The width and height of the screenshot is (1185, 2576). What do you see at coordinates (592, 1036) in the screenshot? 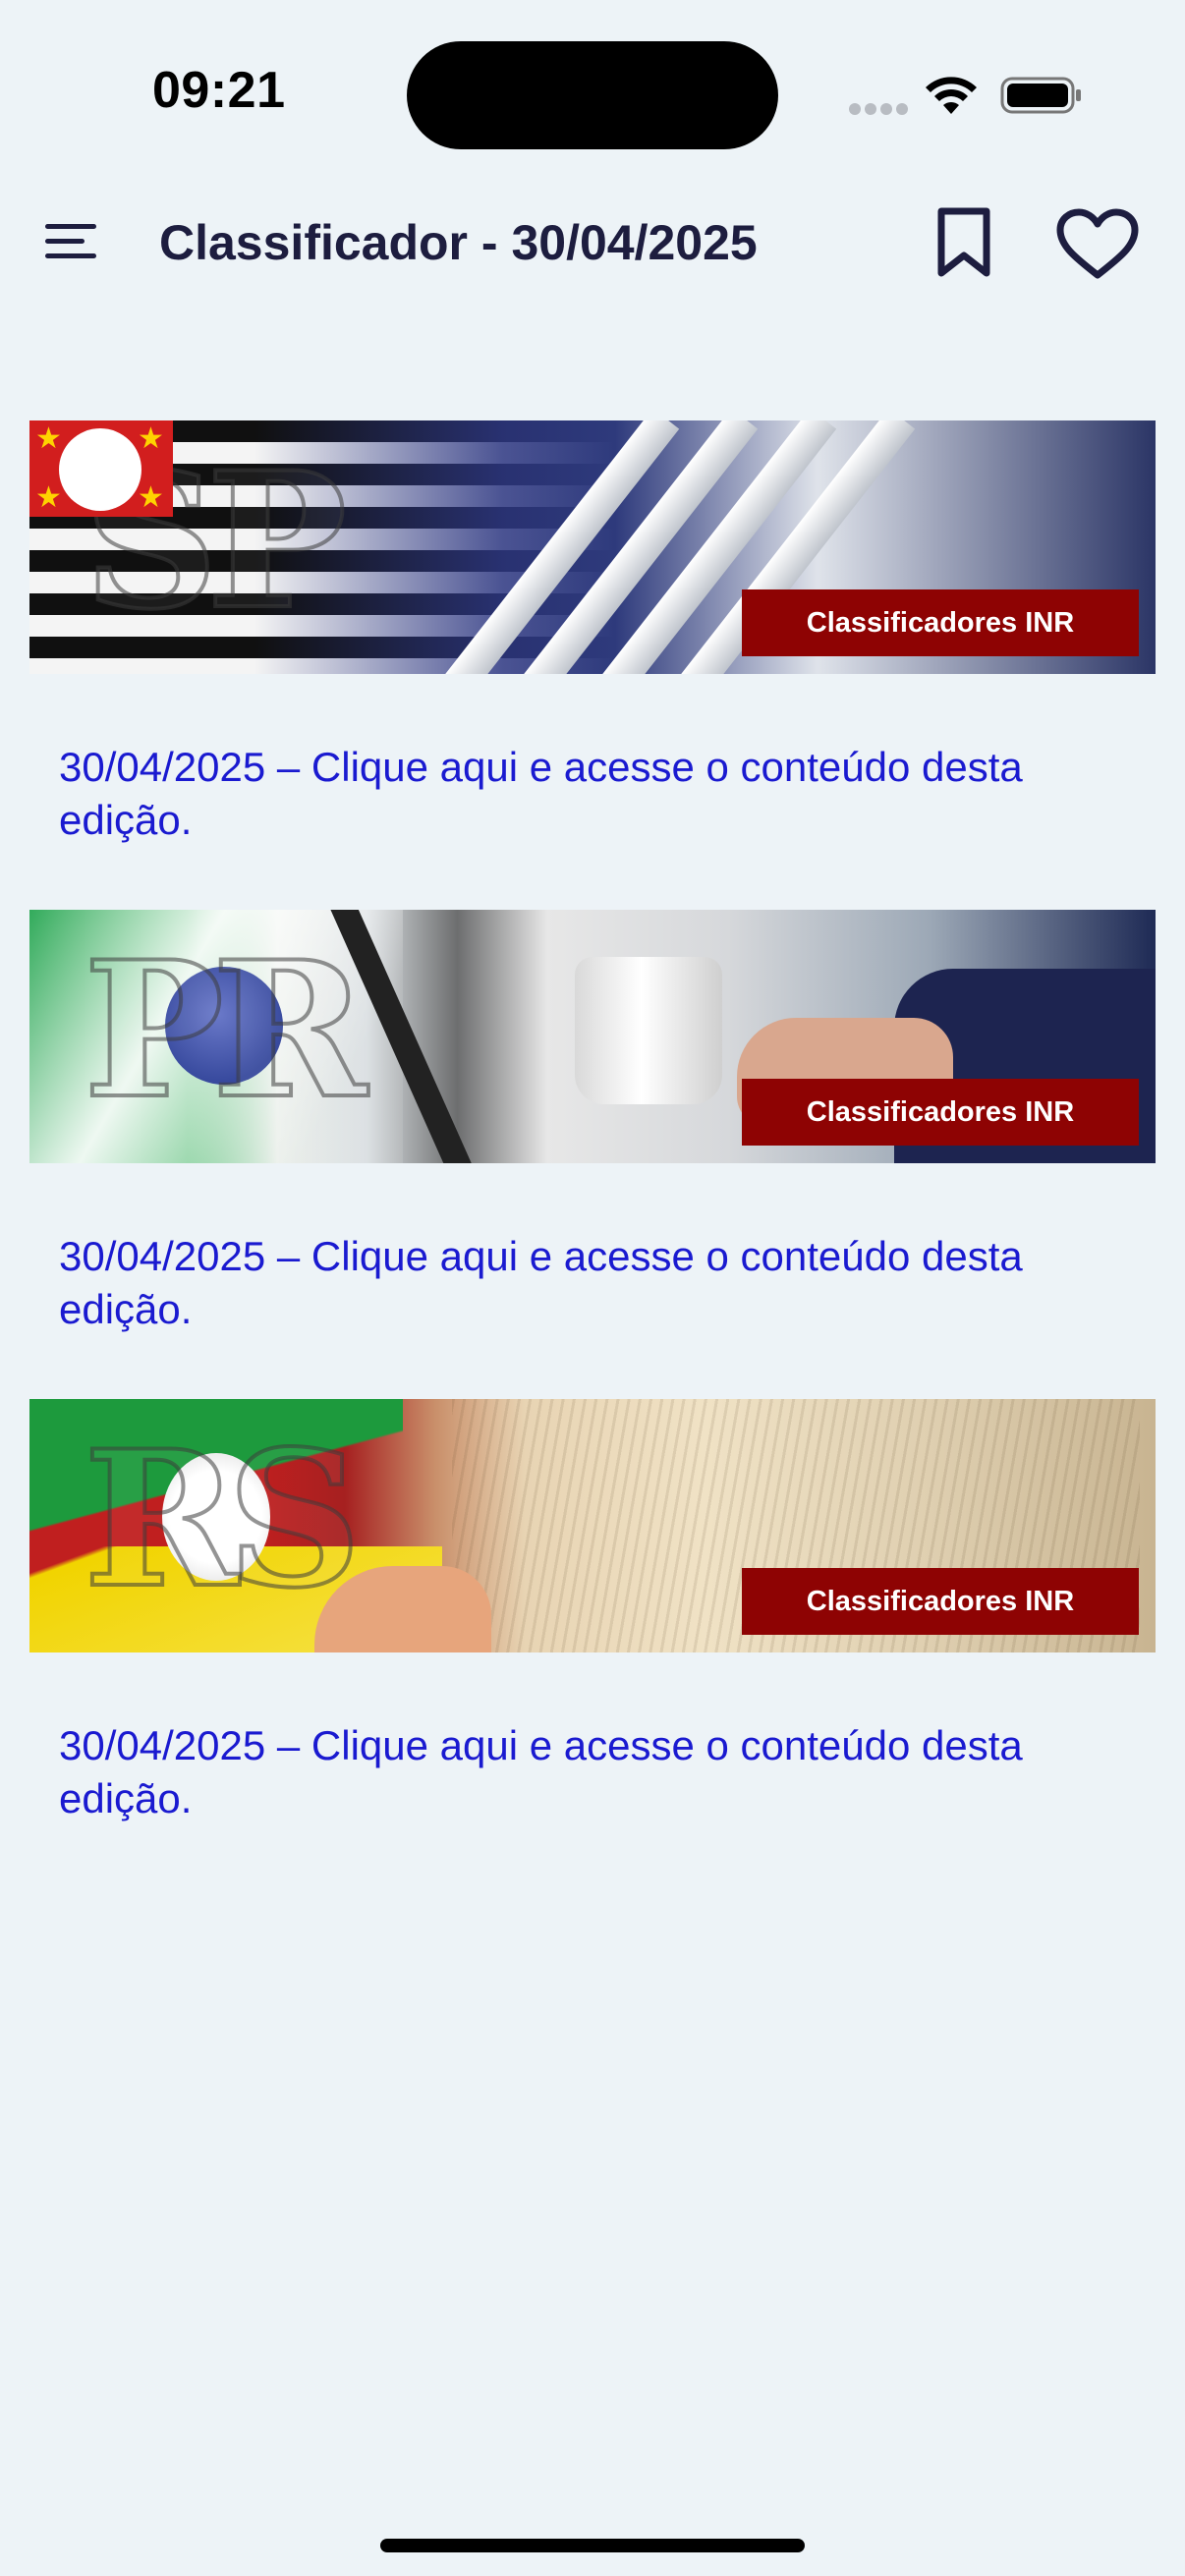
I see `banner-pr: PR Classificadores INR` at bounding box center [592, 1036].